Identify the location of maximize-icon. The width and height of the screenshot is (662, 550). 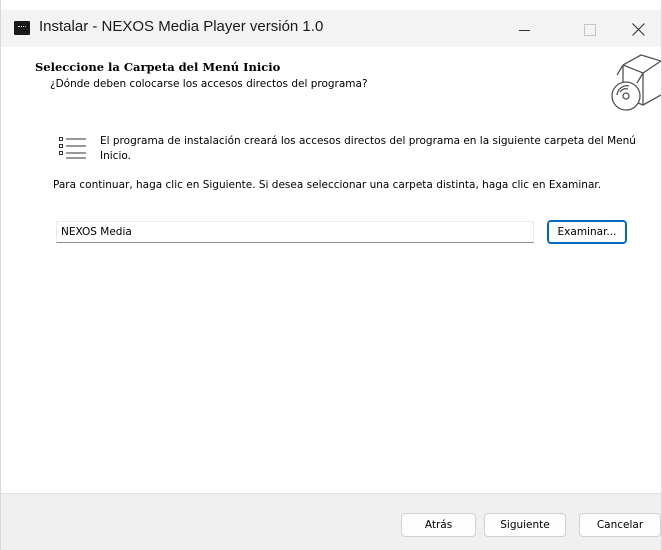
(590, 29).